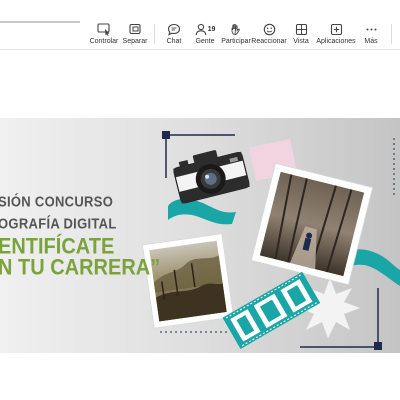 Image resolution: width=400 pixels, height=400 pixels. What do you see at coordinates (135, 29) in the screenshot?
I see `separate-icon` at bounding box center [135, 29].